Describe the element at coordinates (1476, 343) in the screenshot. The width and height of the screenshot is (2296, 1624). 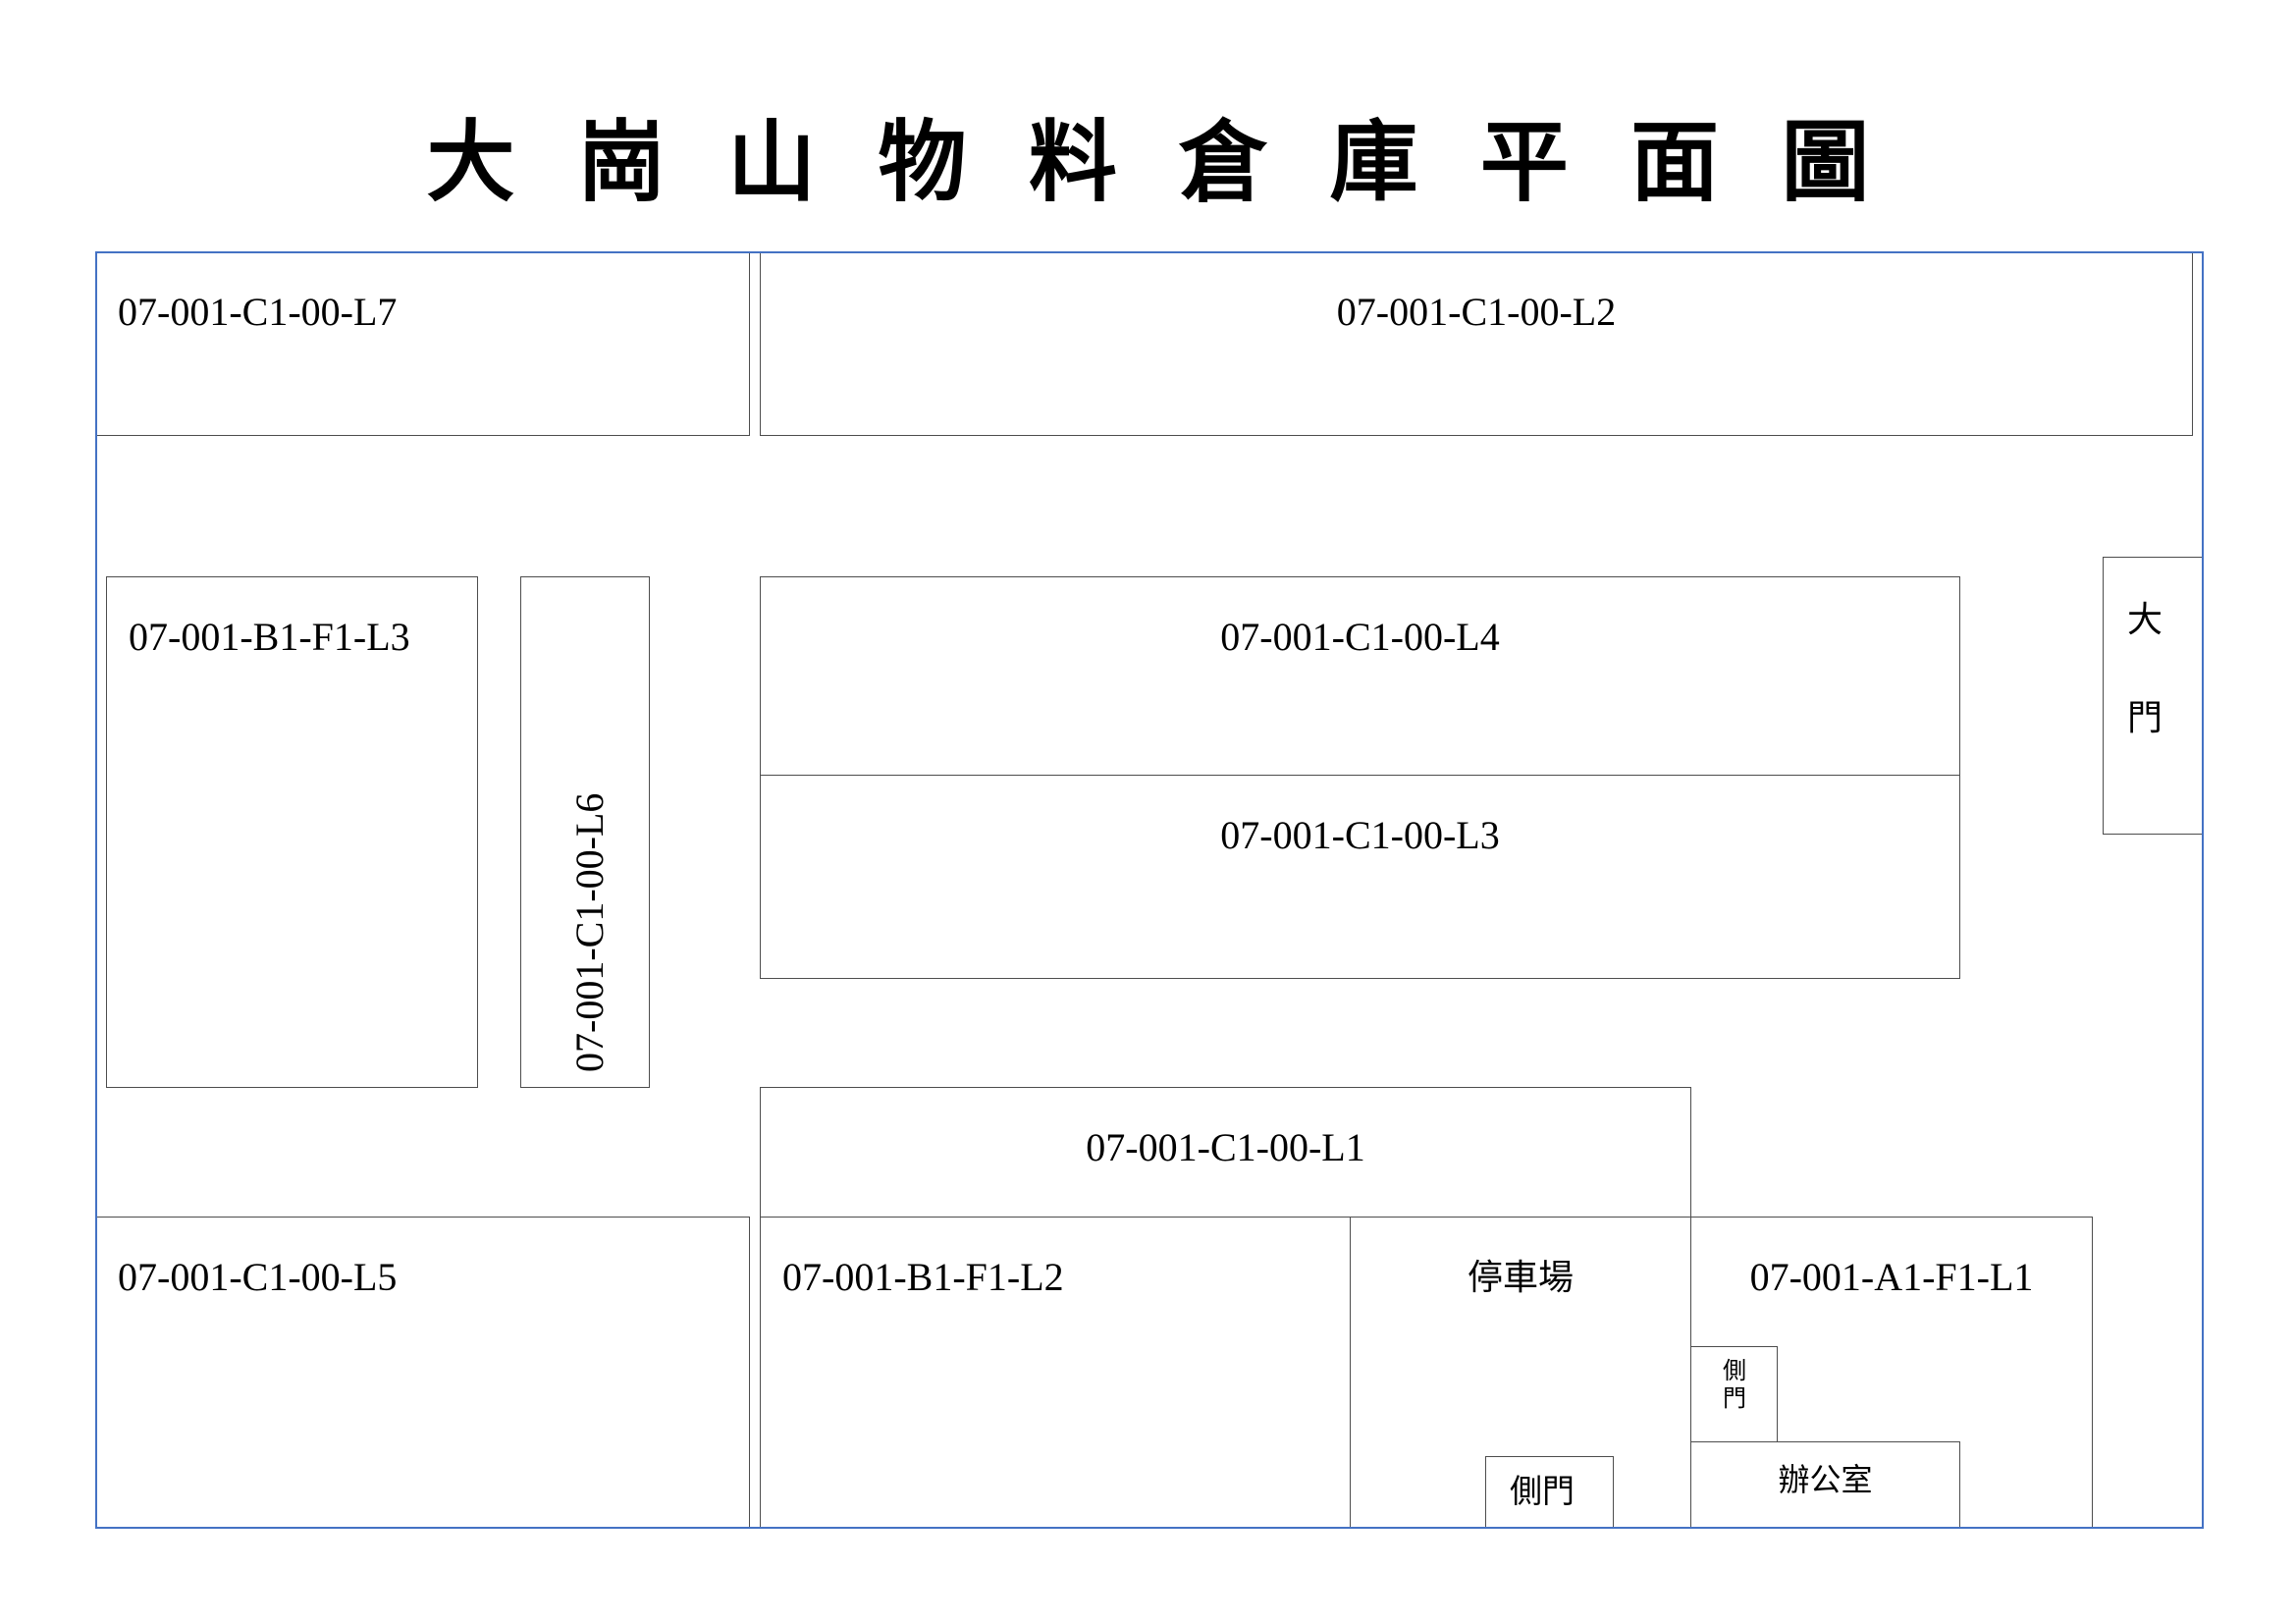
I see `storage-zone-c1-00-l2: 07-001-C1-00-L2` at that location.